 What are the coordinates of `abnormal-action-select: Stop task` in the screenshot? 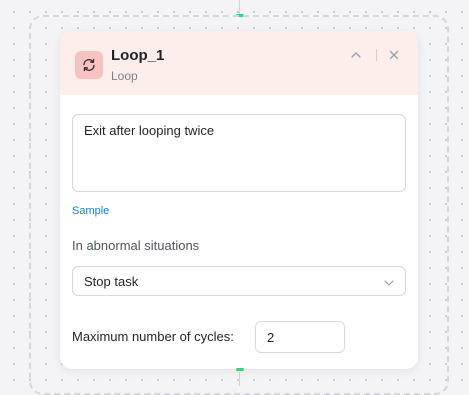 It's located at (239, 281).